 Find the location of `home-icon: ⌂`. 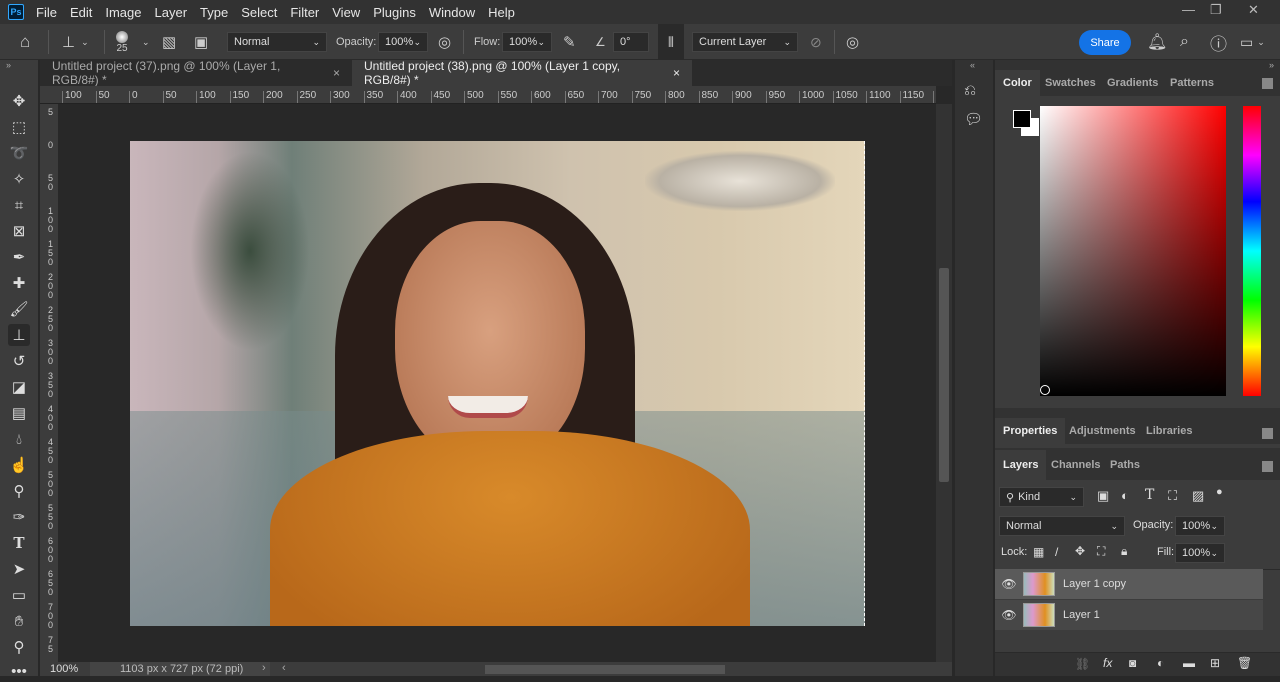

home-icon: ⌂ is located at coordinates (25, 42).